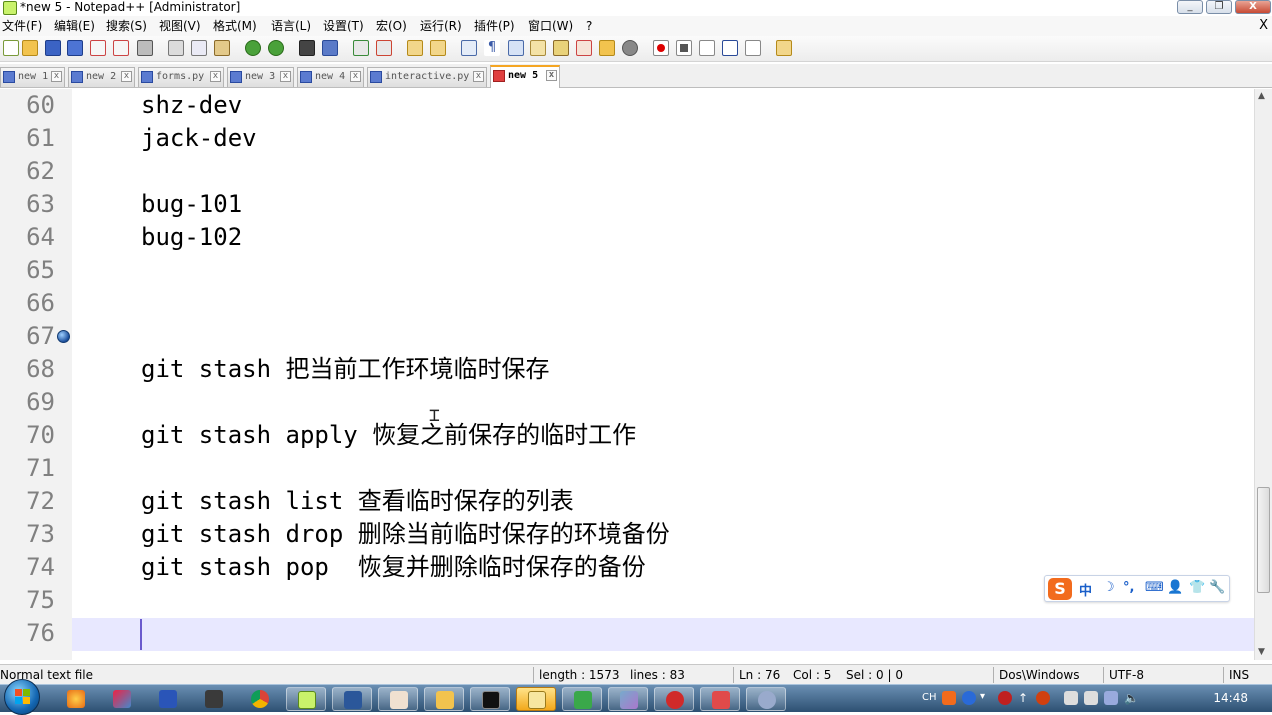  Describe the element at coordinates (784, 48) in the screenshot. I see `extra-tool-icon` at that location.